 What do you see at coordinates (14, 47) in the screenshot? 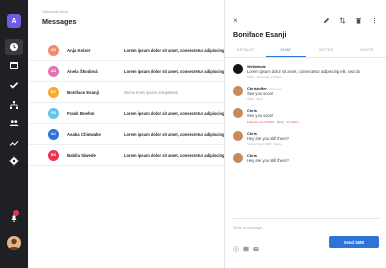
I see `clock-icon` at bounding box center [14, 47].